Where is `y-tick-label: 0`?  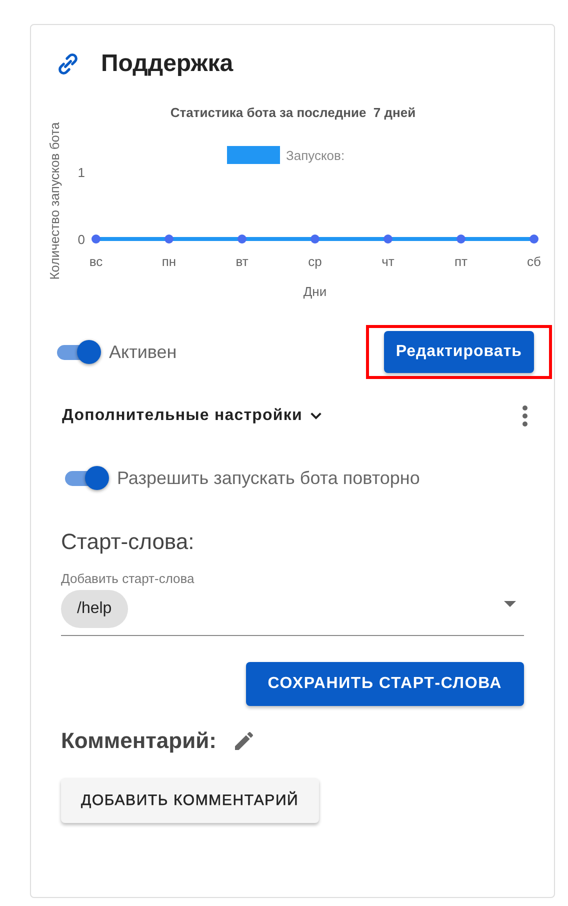
y-tick-label: 0 is located at coordinates (81, 239).